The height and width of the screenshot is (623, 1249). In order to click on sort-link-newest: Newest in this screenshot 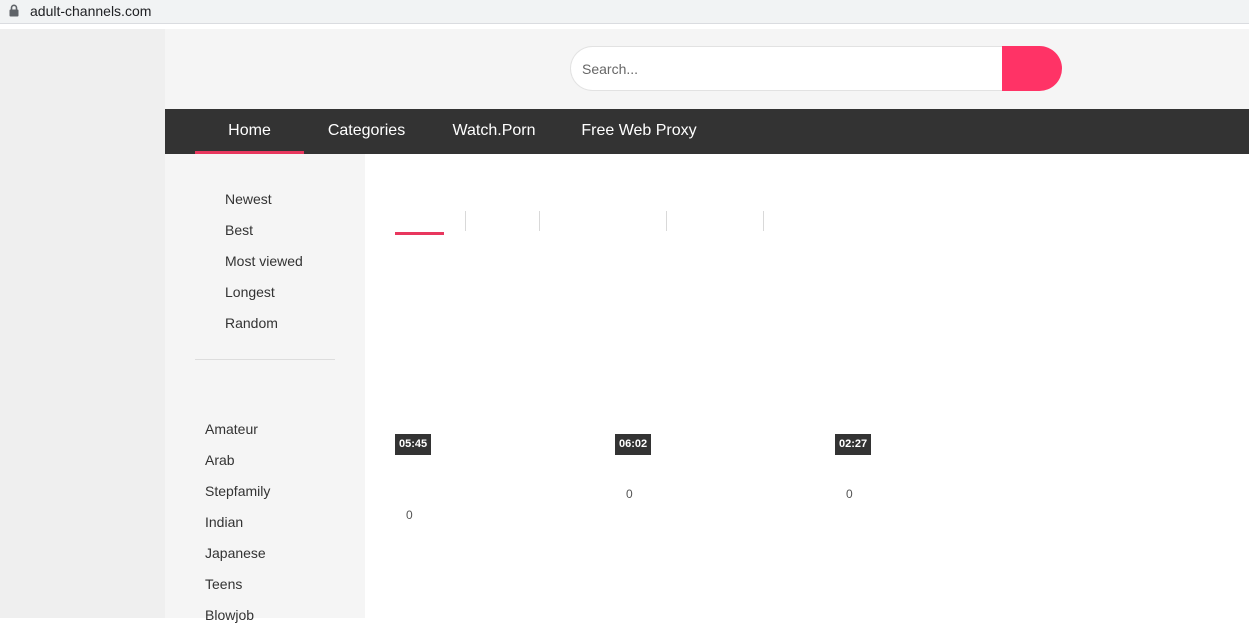, I will do `click(248, 199)`.